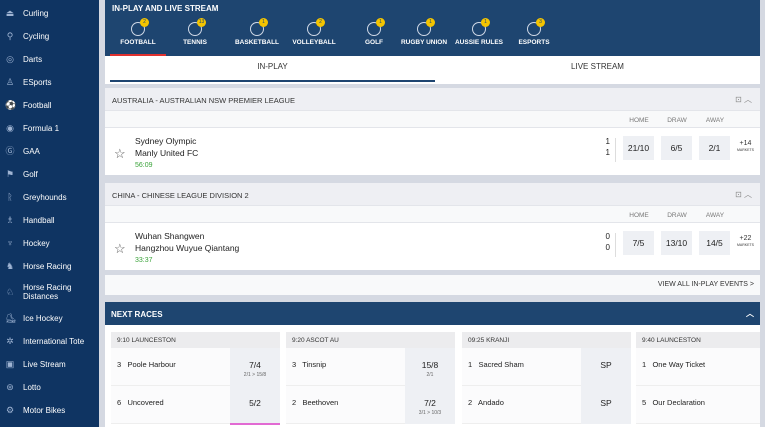  Describe the element at coordinates (706, 284) in the screenshot. I see `view-all-inplay-link: VIEW ALL IN-PLAY EVENTS >` at that location.